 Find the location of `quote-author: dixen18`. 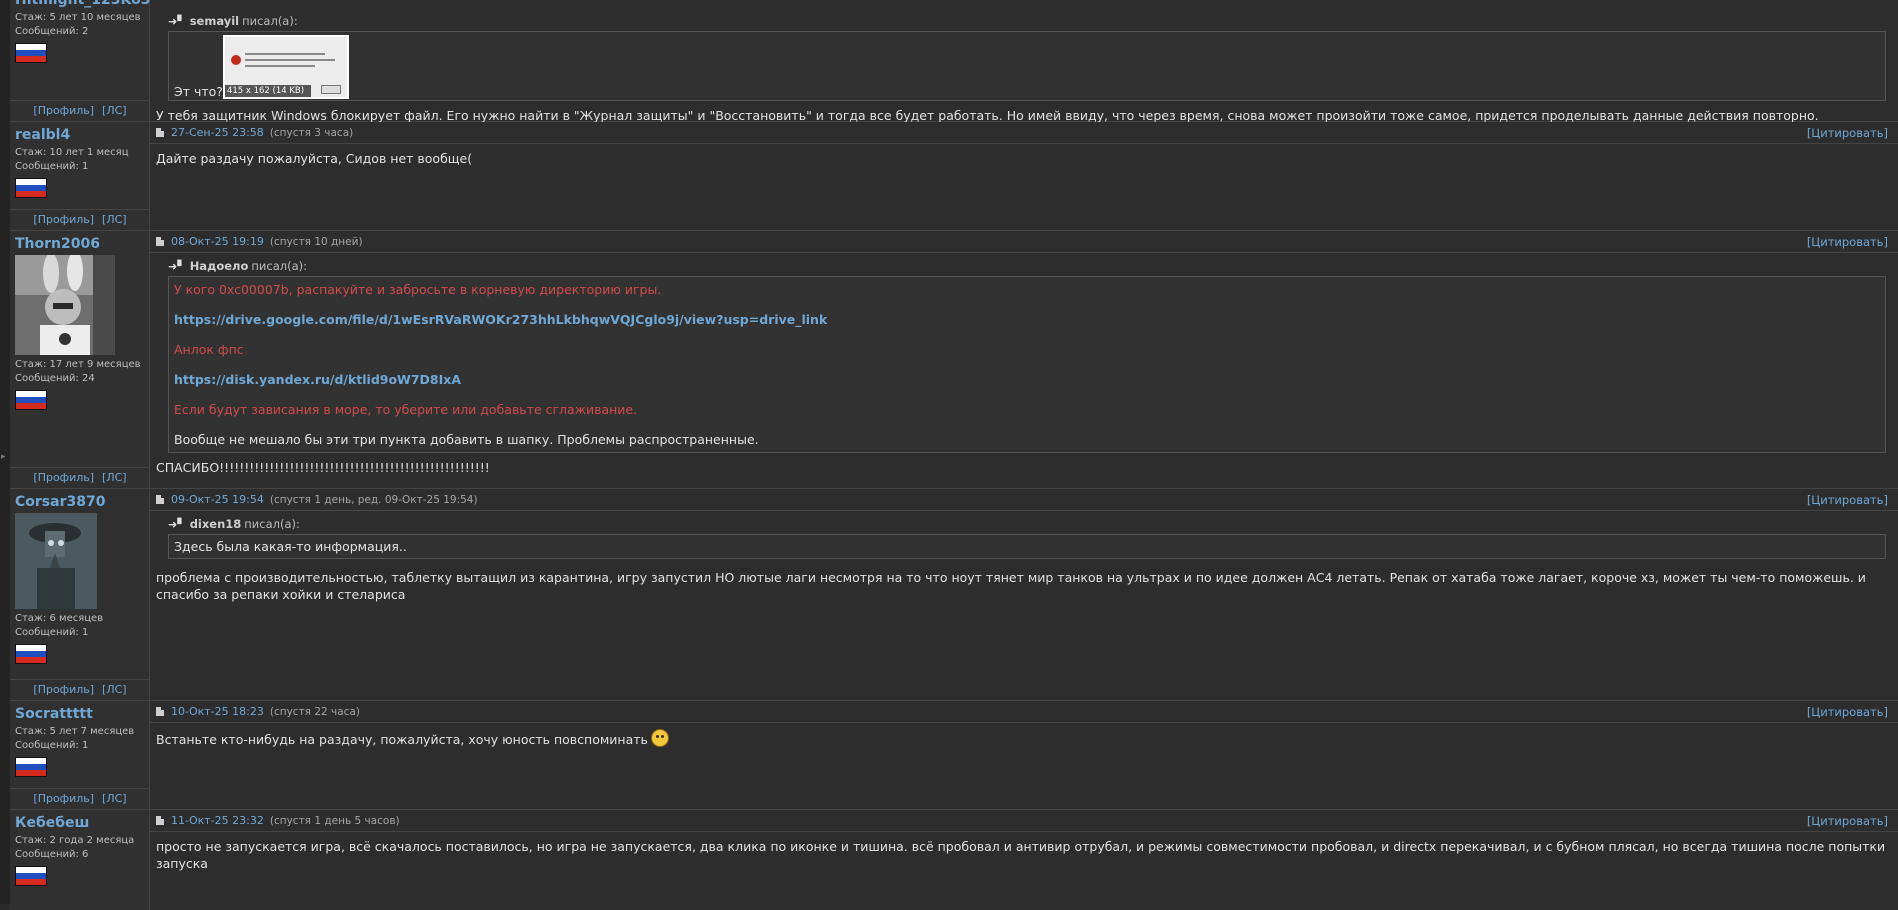

quote-author: dixen18 is located at coordinates (216, 524).